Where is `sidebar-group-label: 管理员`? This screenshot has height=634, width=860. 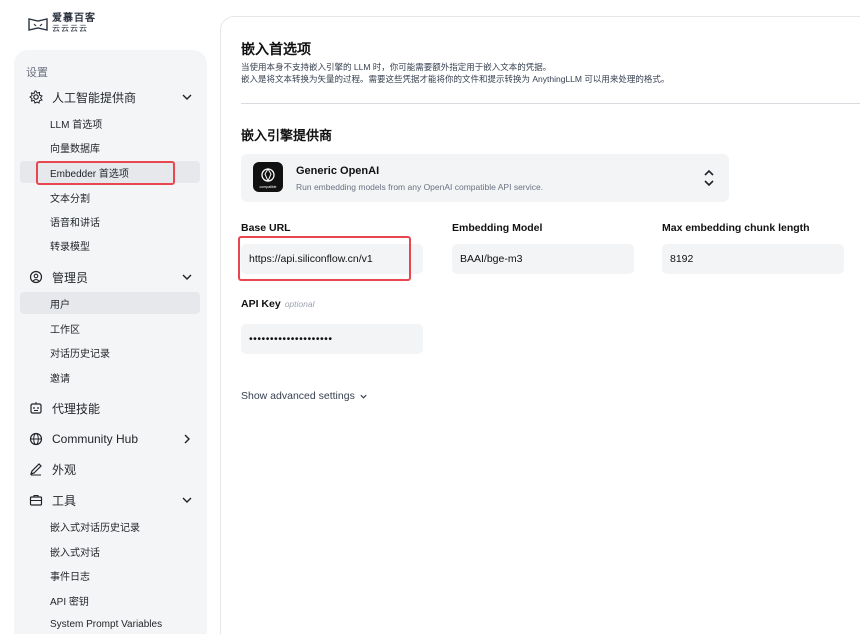 sidebar-group-label: 管理员 is located at coordinates (70, 277).